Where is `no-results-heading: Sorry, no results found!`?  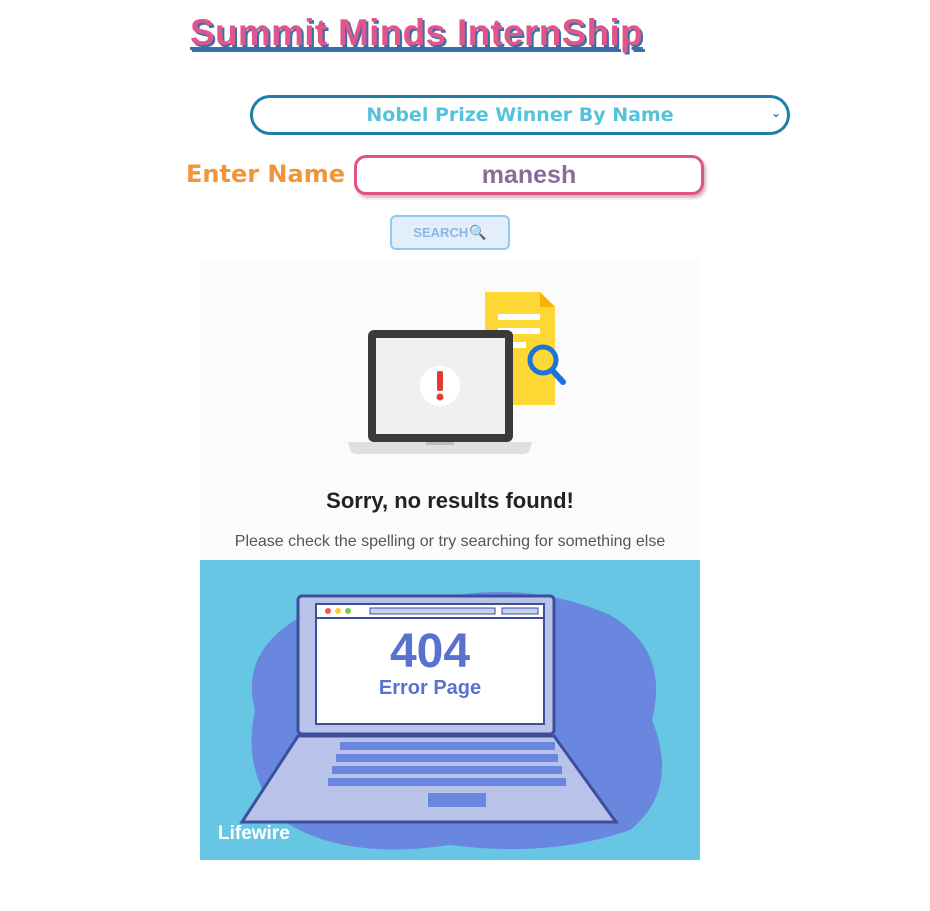
no-results-heading: Sorry, no results found! is located at coordinates (450, 500).